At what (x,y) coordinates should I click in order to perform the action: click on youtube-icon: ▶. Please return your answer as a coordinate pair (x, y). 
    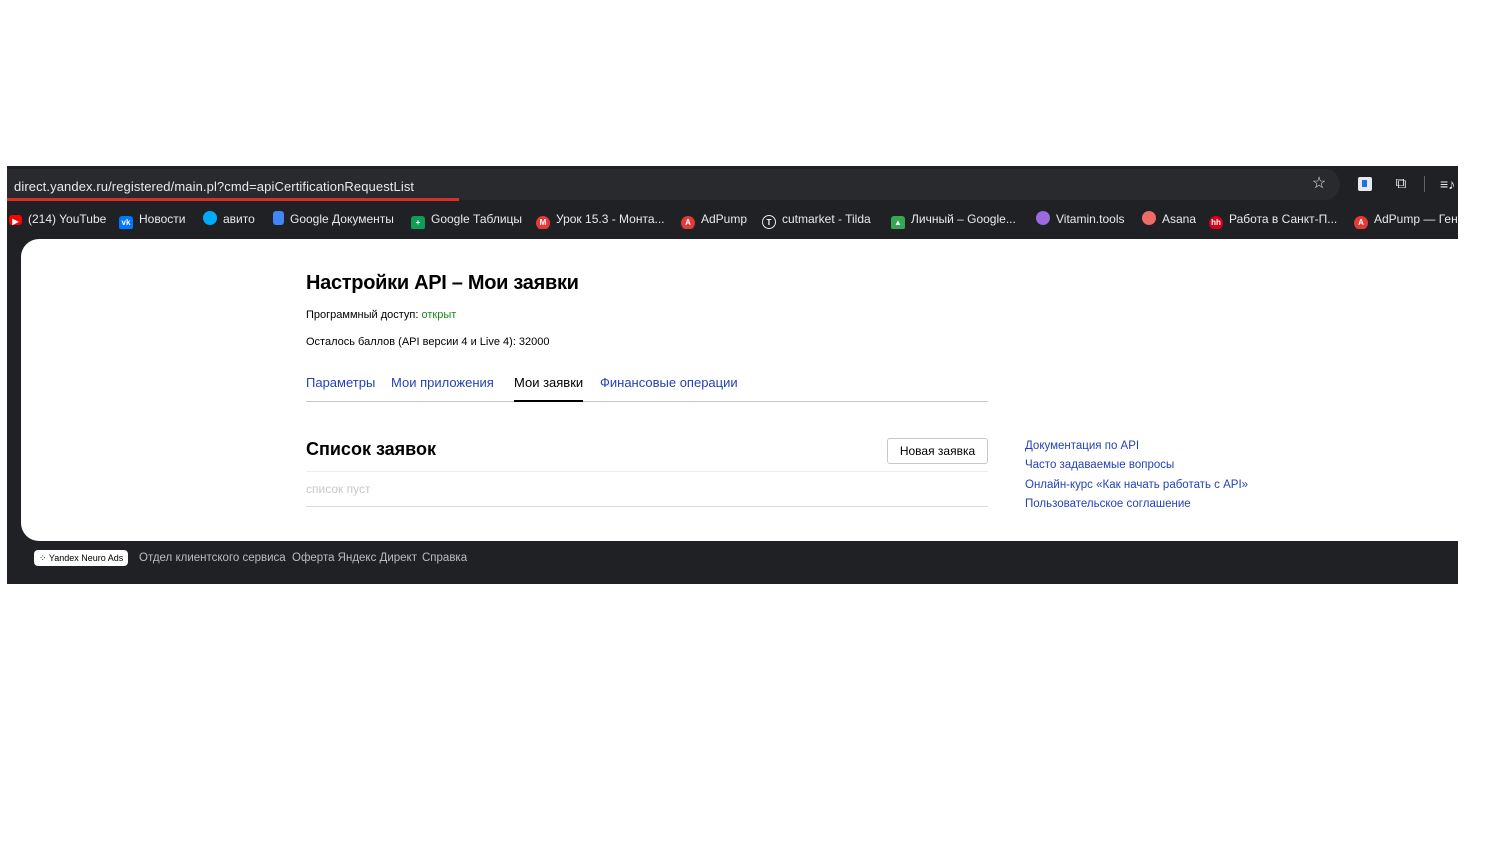
    Looking at the image, I should click on (15, 220).